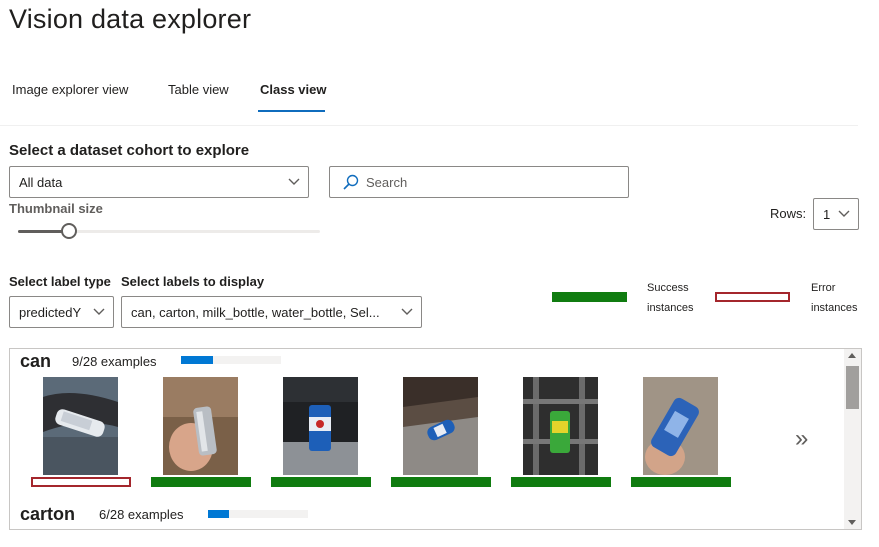 This screenshot has height=547, width=879. I want to click on blue-can-photo, so click(680, 426).